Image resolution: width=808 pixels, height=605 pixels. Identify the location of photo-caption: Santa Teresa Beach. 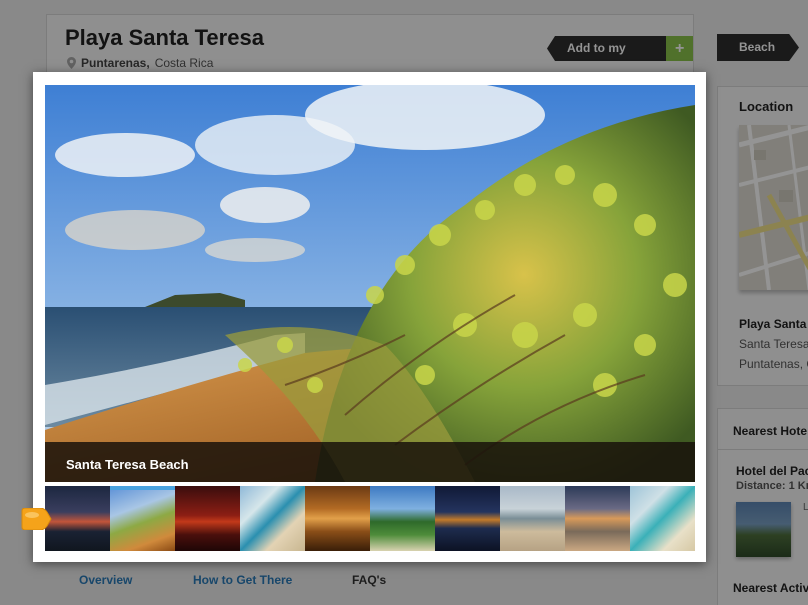
(127, 464).